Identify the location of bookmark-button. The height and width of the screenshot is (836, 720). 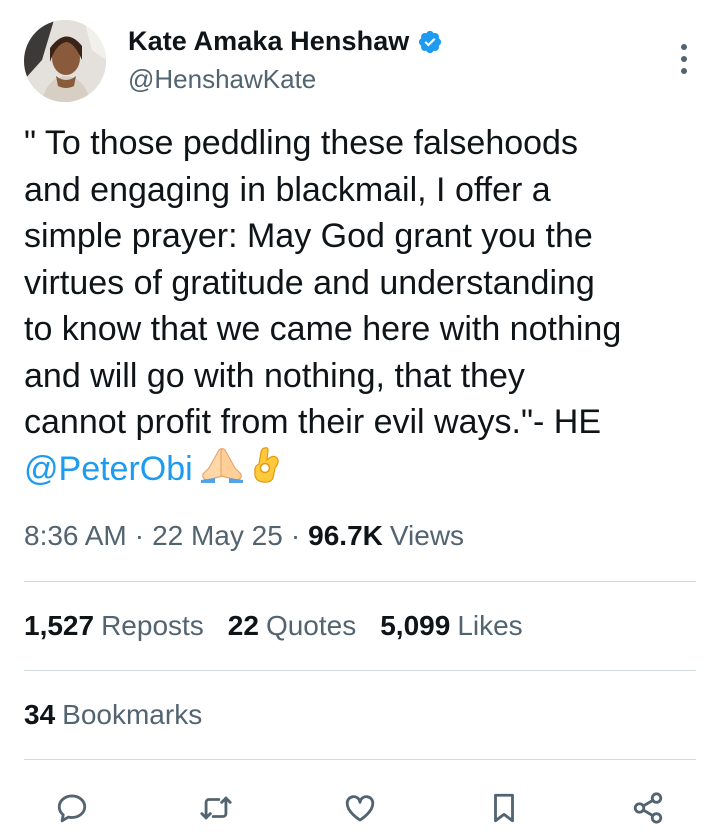
(504, 808).